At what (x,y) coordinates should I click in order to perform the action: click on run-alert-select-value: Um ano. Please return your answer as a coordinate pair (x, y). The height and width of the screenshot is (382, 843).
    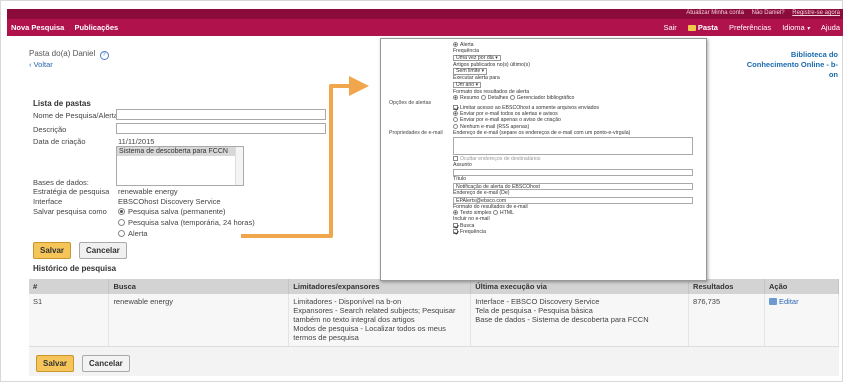
    Looking at the image, I should click on (465, 84).